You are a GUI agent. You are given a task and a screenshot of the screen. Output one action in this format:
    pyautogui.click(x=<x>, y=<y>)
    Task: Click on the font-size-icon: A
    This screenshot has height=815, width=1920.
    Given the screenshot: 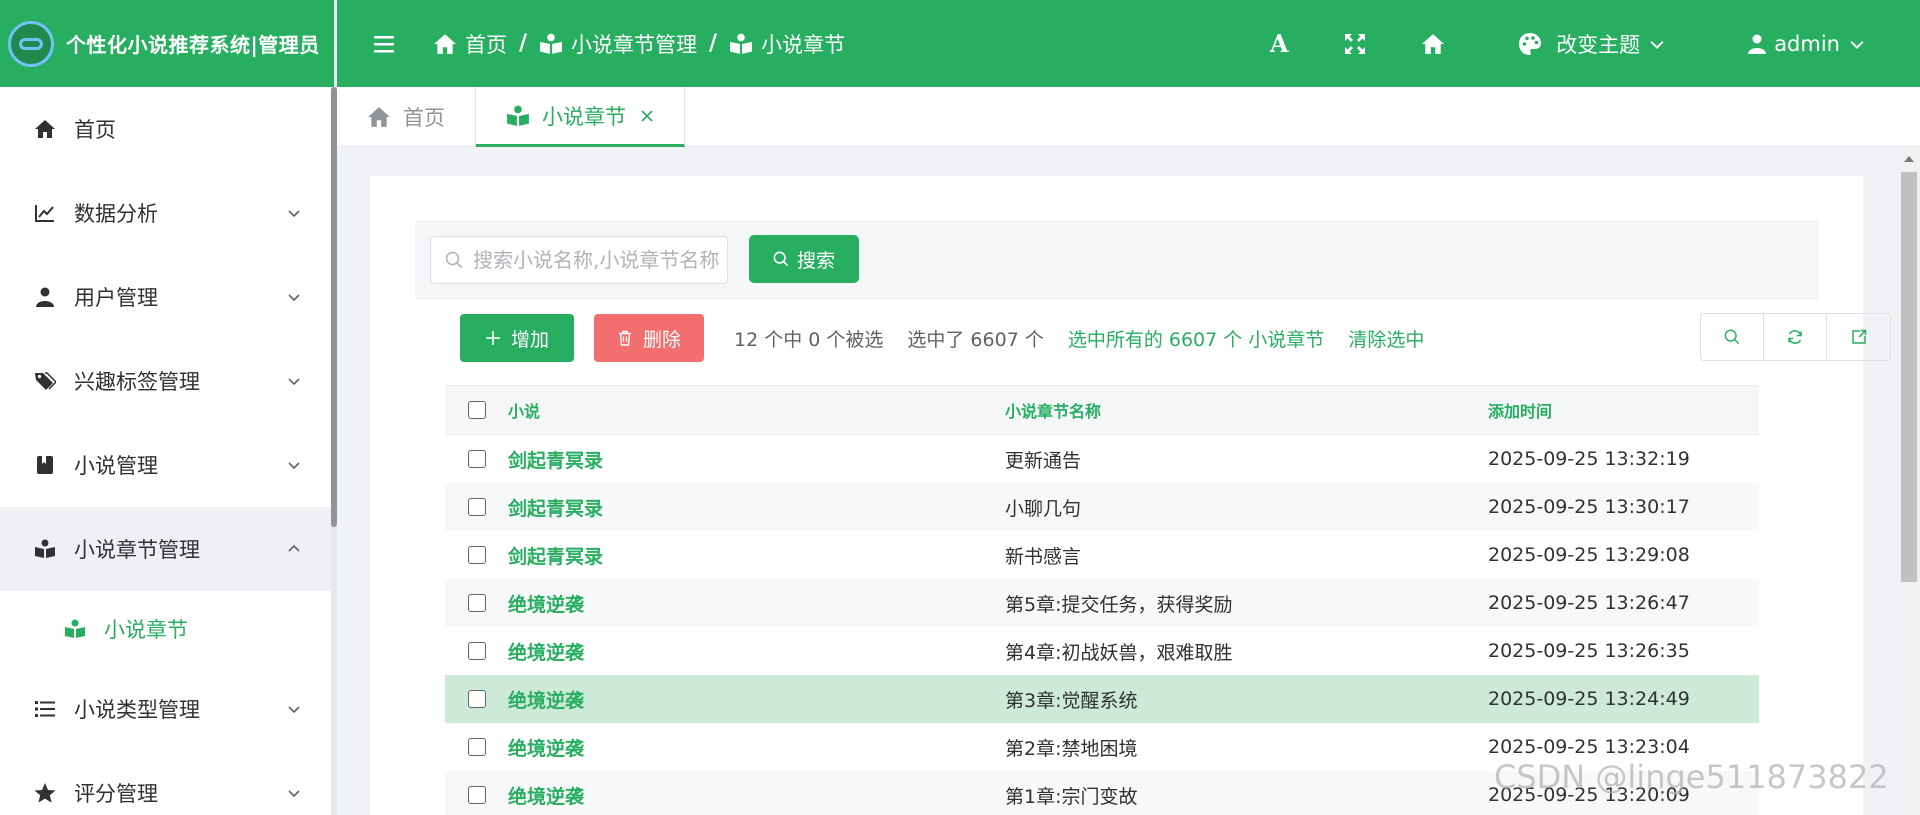 What is the action you would take?
    pyautogui.click(x=1279, y=43)
    